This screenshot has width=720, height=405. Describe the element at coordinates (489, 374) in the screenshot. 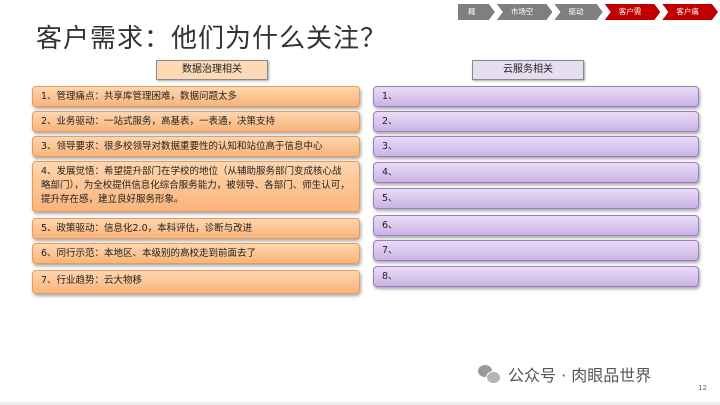

I see `wechat-icon` at that location.